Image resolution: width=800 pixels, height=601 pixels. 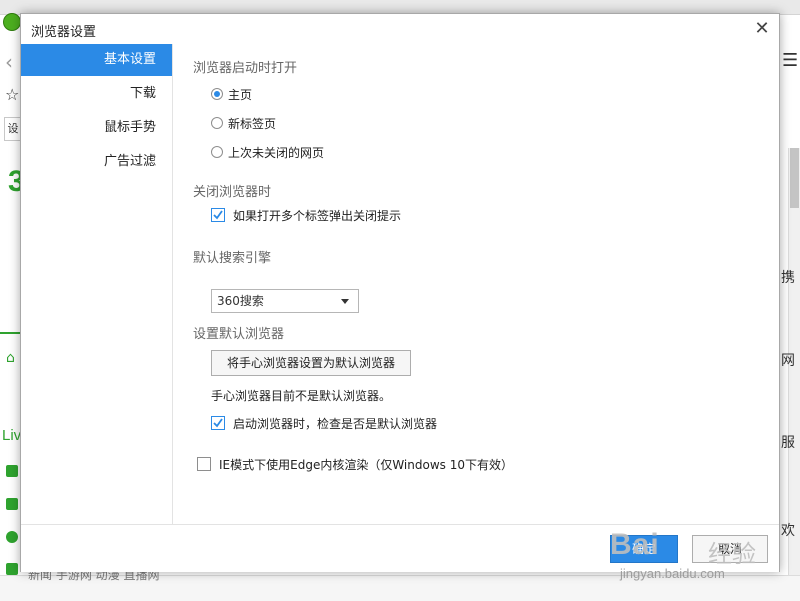 I want to click on checkbox-unchecked-icon, so click(x=204, y=464).